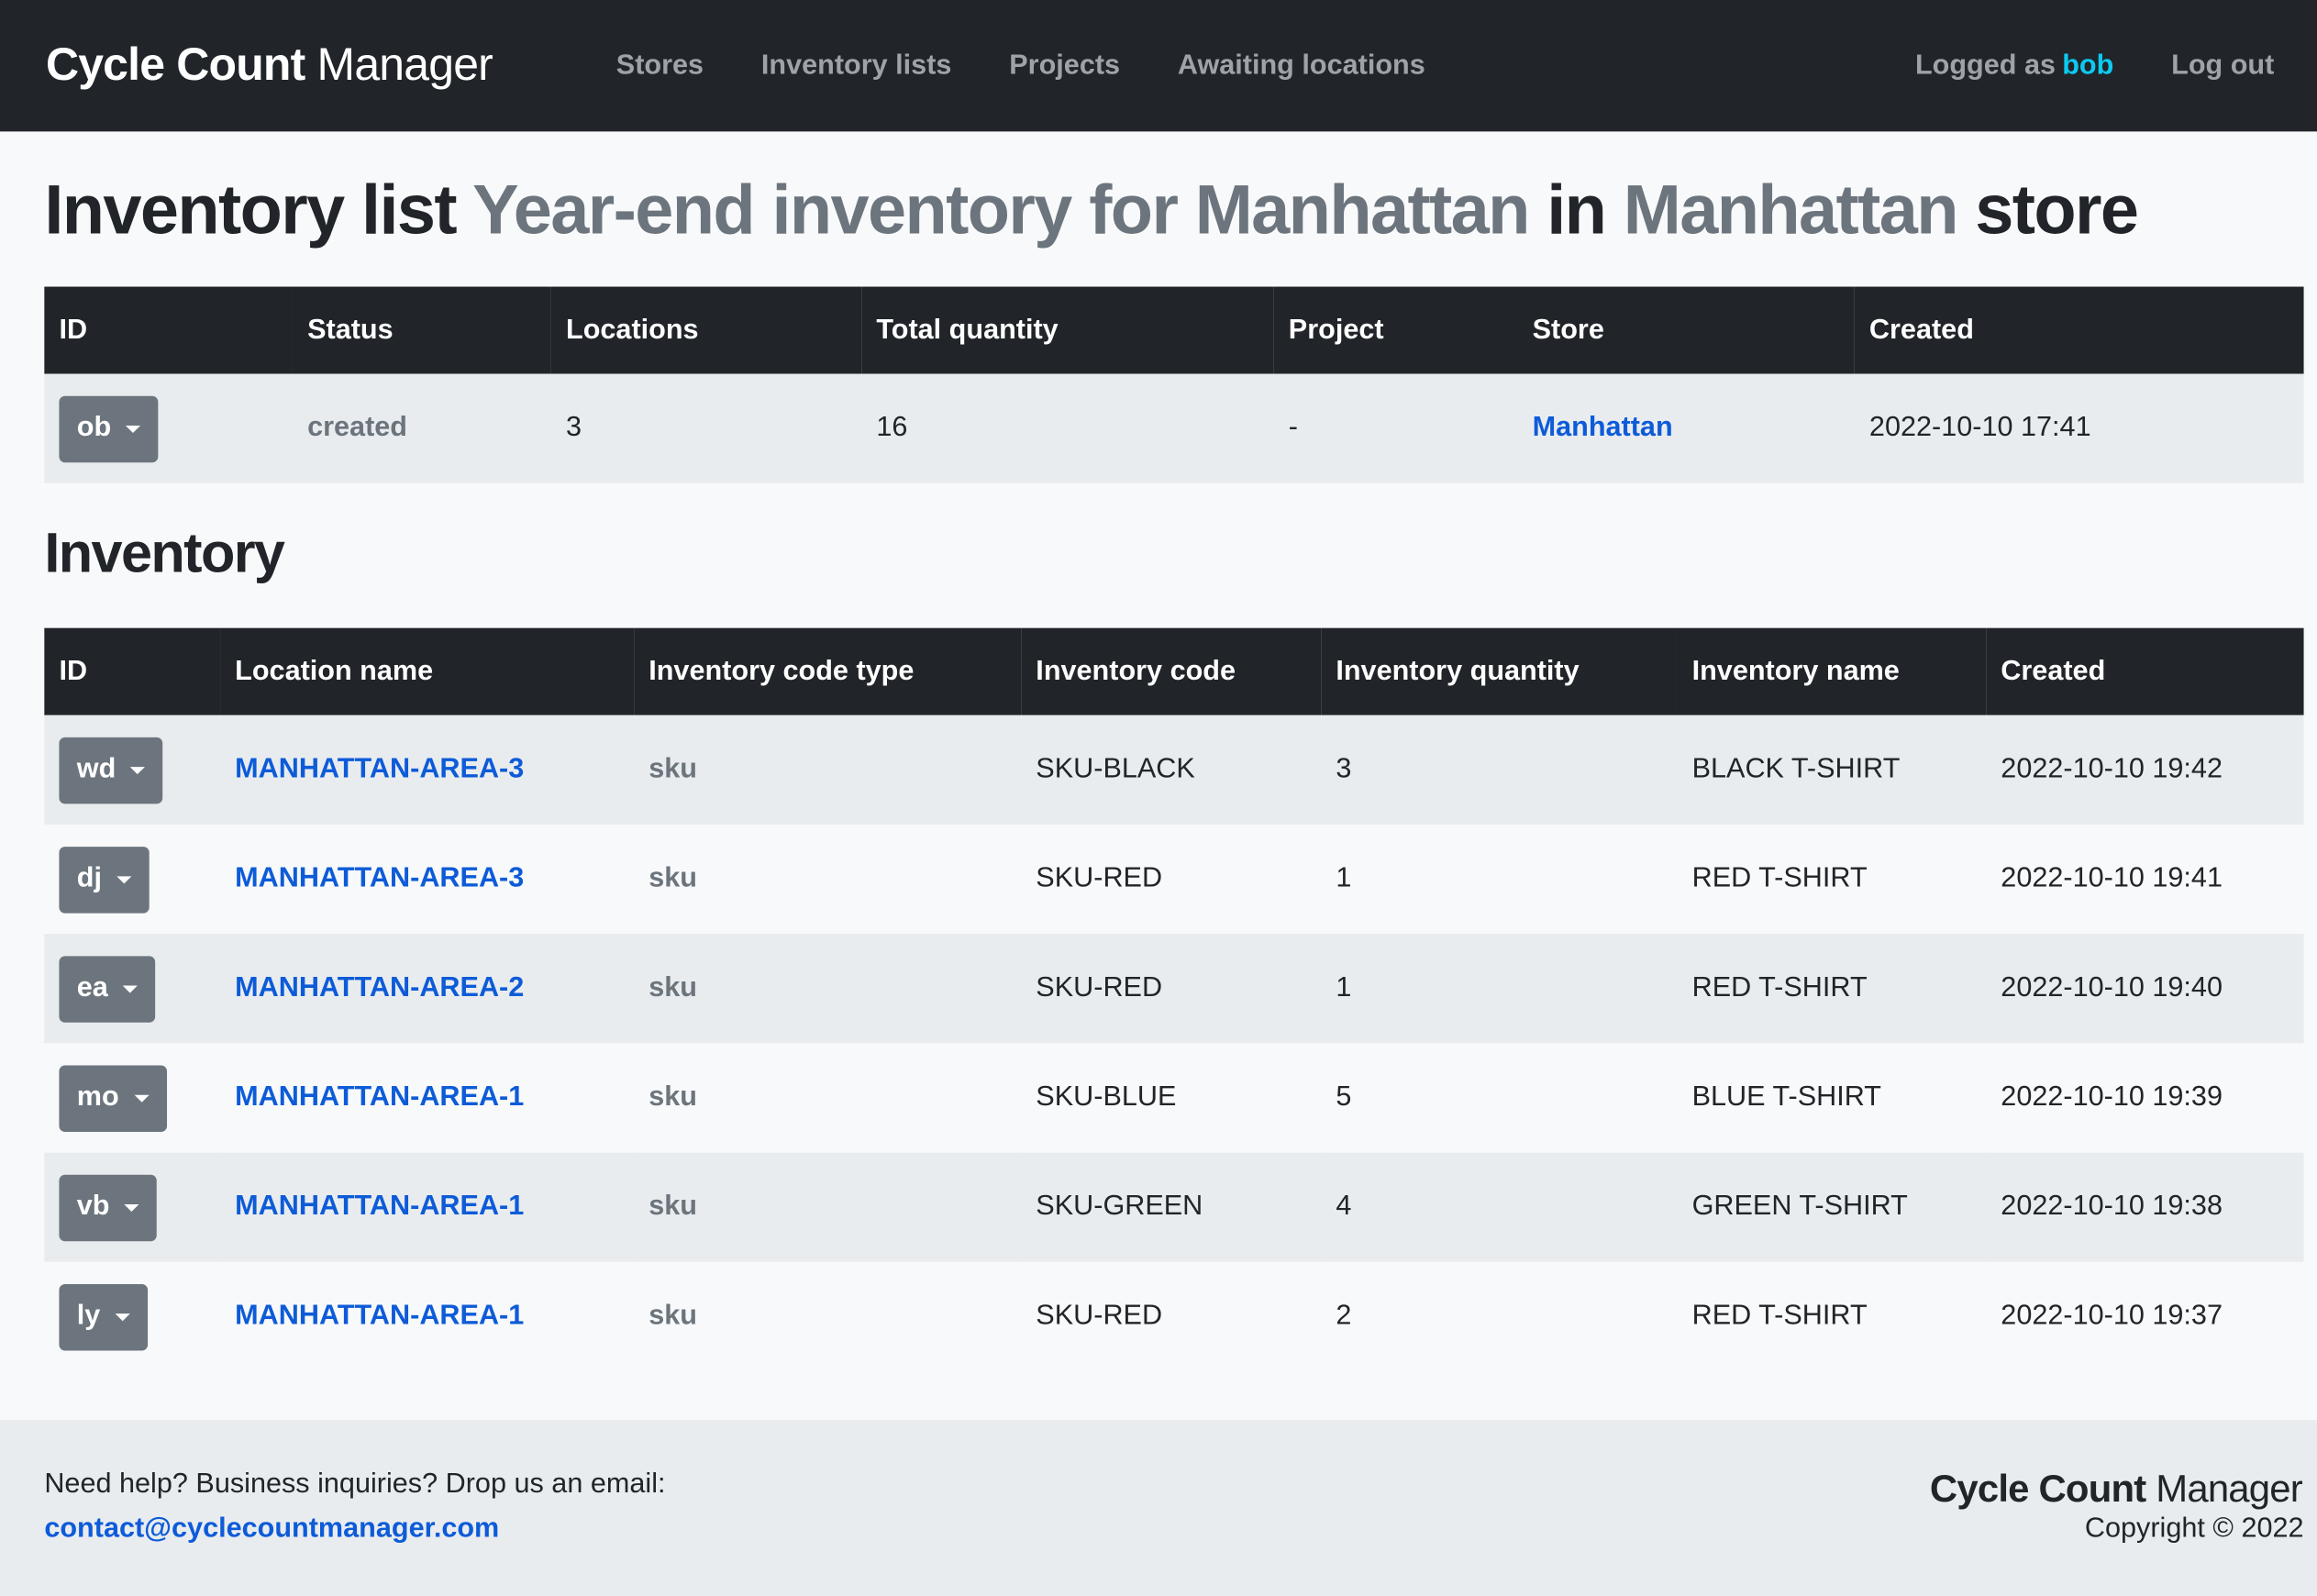 The width and height of the screenshot is (2317, 1596). Describe the element at coordinates (1832, 1098) in the screenshot. I see `inventory-name: BLUE T-SHIRT` at that location.